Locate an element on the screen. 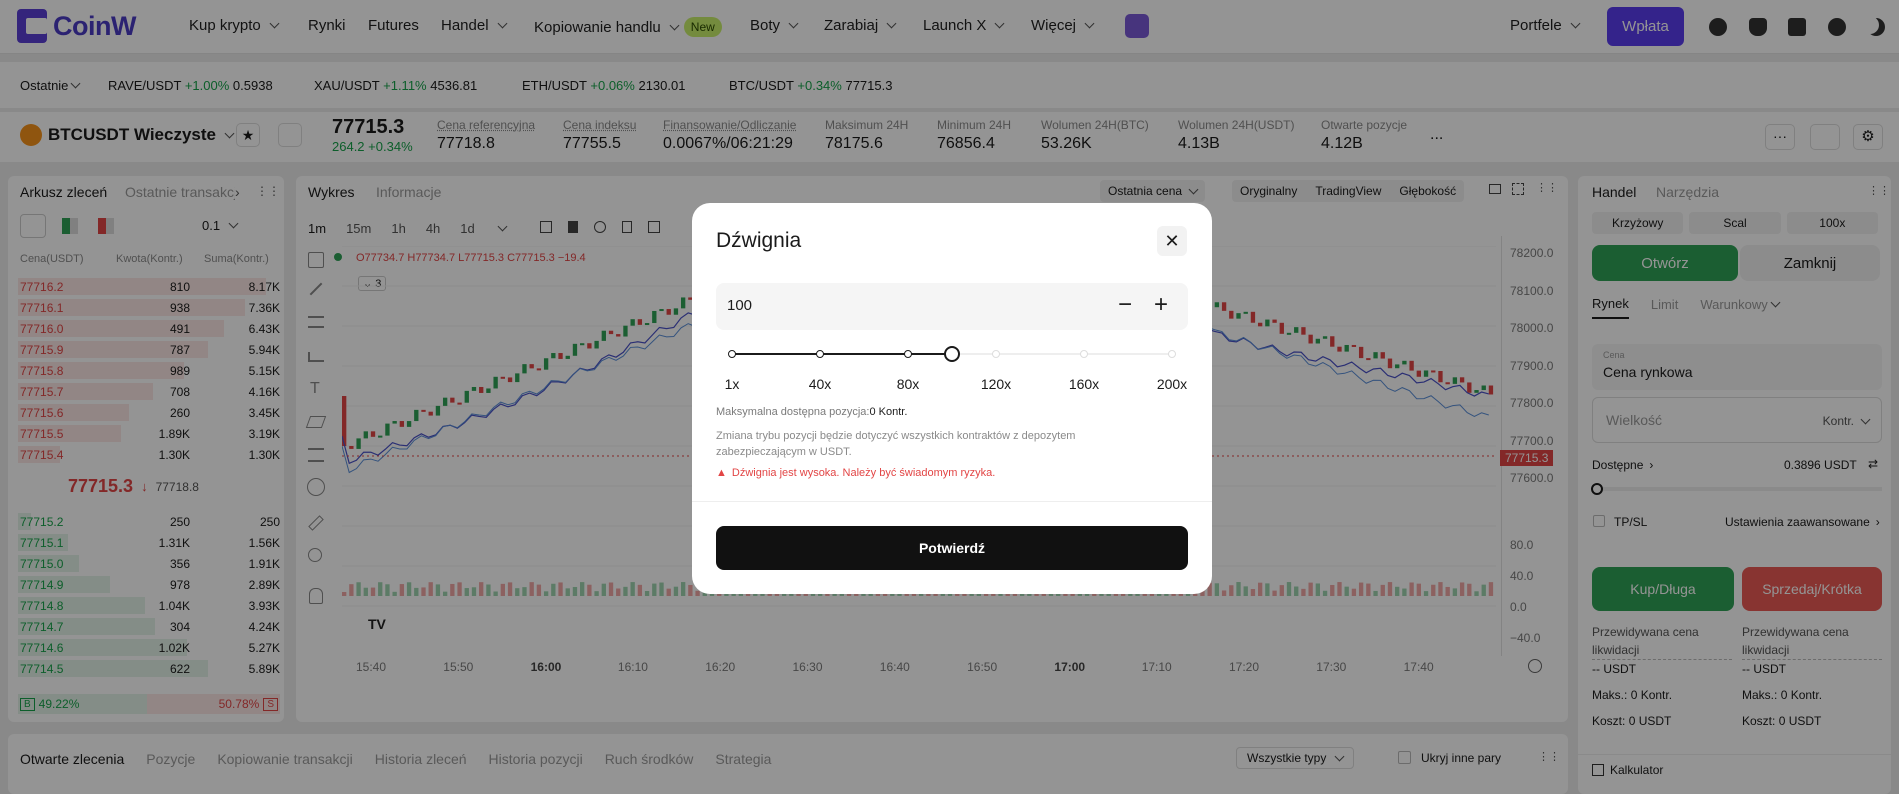 This screenshot has height=794, width=1899. close-icon: ✕ is located at coordinates (1172, 241).